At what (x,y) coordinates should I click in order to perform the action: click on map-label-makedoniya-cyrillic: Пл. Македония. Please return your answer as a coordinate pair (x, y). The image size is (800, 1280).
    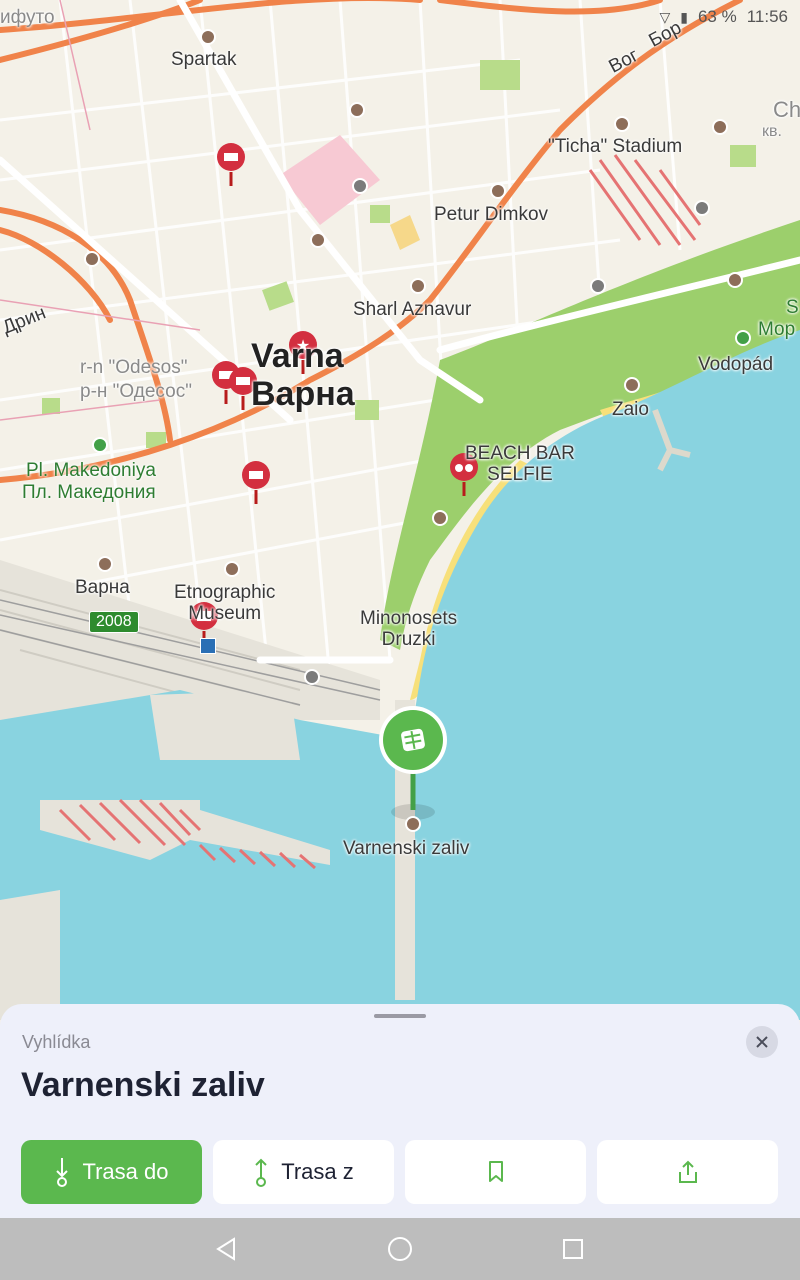
    Looking at the image, I should click on (89, 493).